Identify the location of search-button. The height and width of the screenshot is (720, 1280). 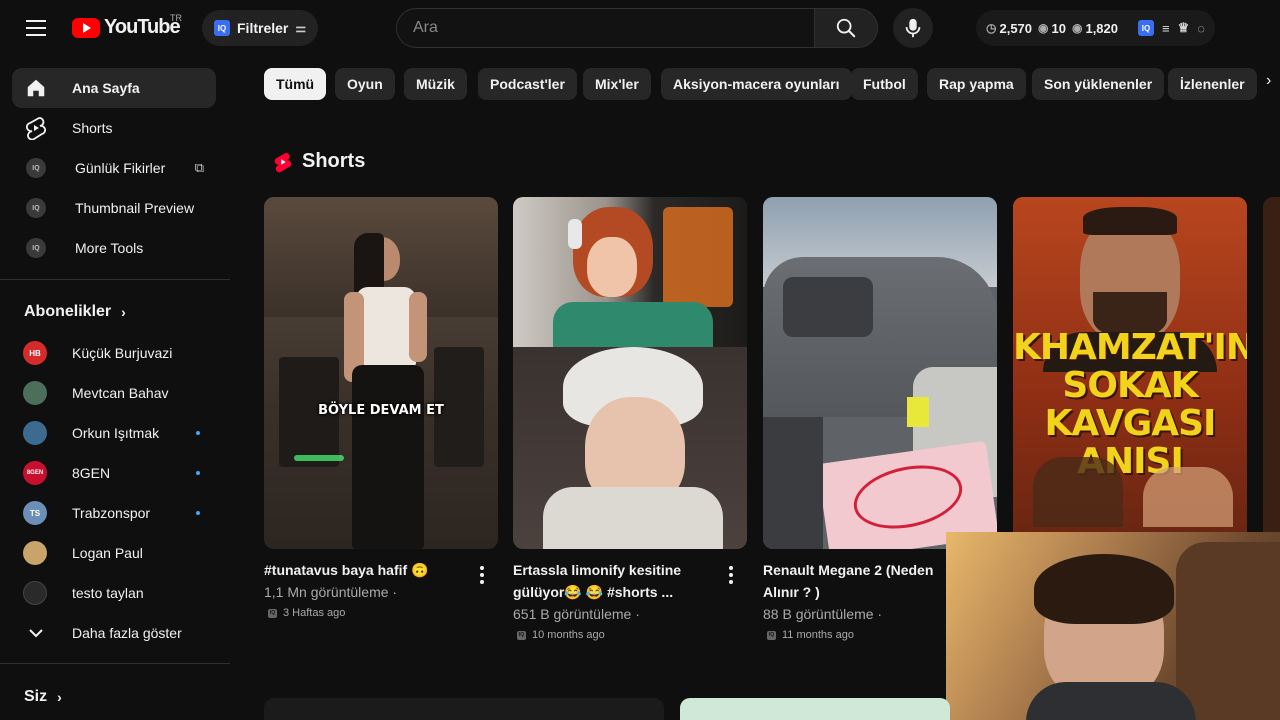
(846, 28).